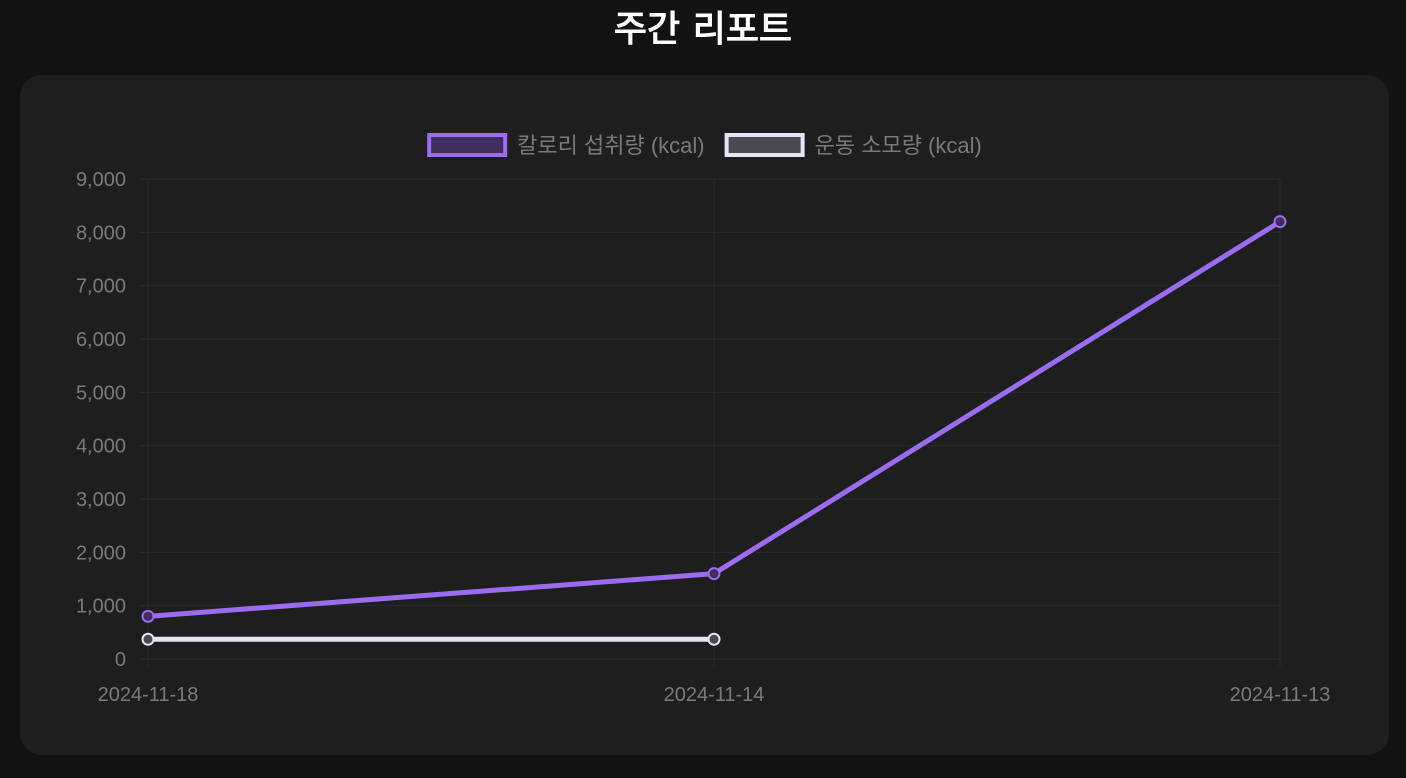 This screenshot has height=778, width=1406. I want to click on y-tick-label: 7,000, so click(101, 287).